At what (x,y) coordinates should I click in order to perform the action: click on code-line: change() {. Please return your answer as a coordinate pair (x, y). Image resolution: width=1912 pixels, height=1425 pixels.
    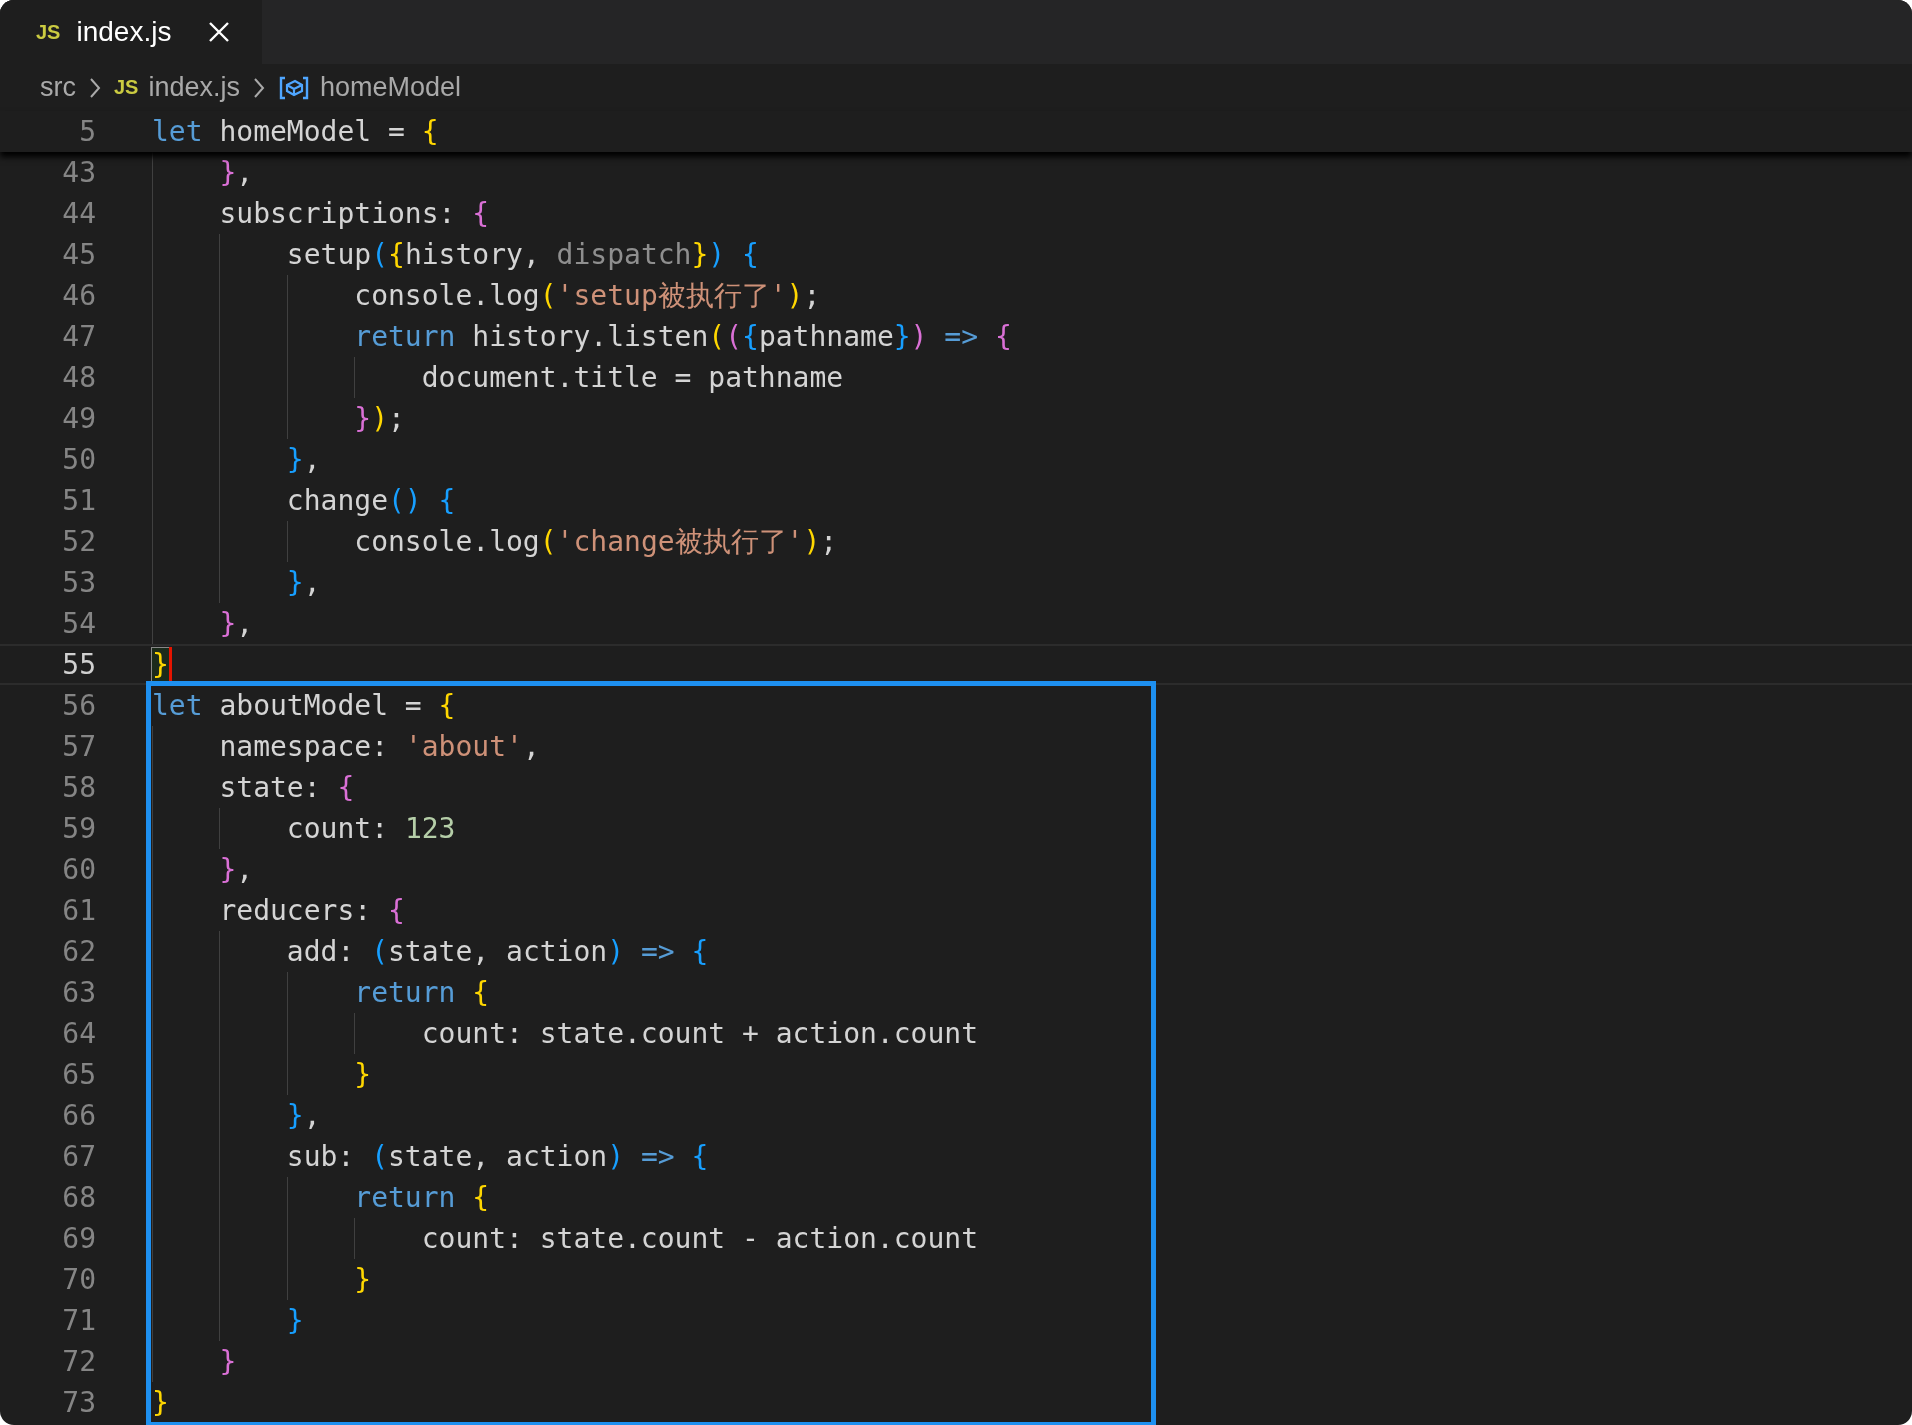
    Looking at the image, I should click on (370, 500).